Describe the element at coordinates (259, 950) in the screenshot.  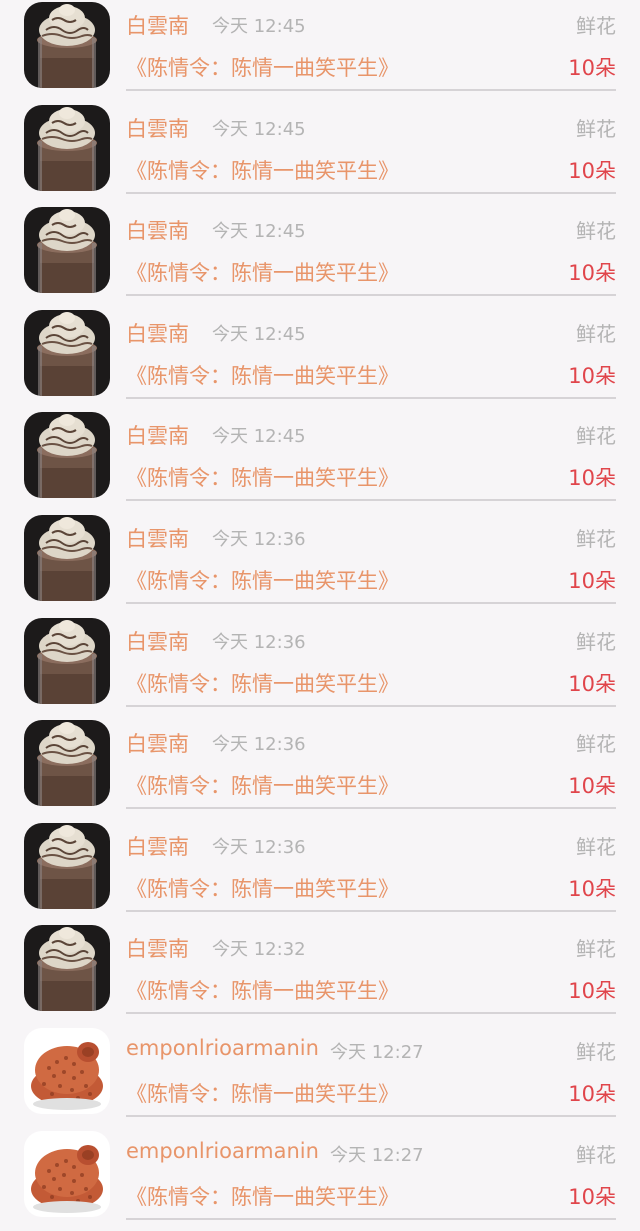
I see `timestamp: 今天 12:32` at that location.